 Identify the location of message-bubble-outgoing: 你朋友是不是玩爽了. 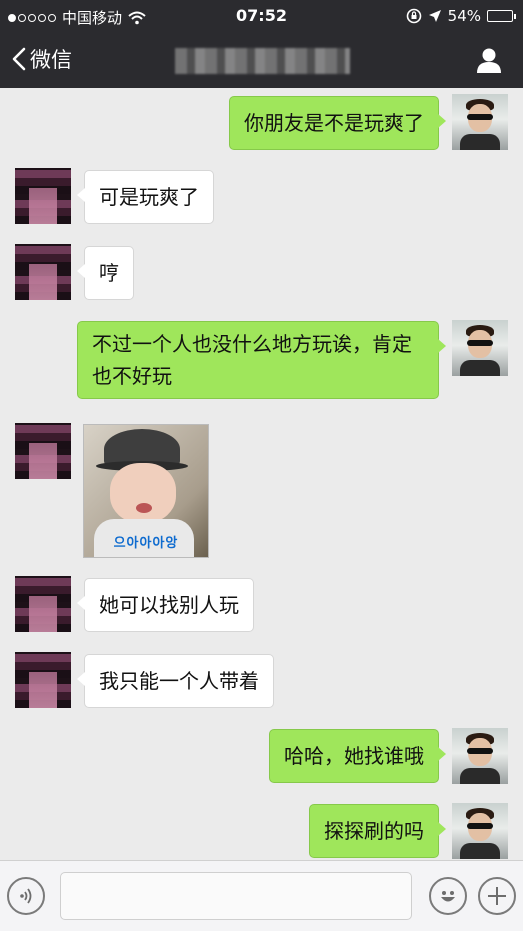
(337, 123).